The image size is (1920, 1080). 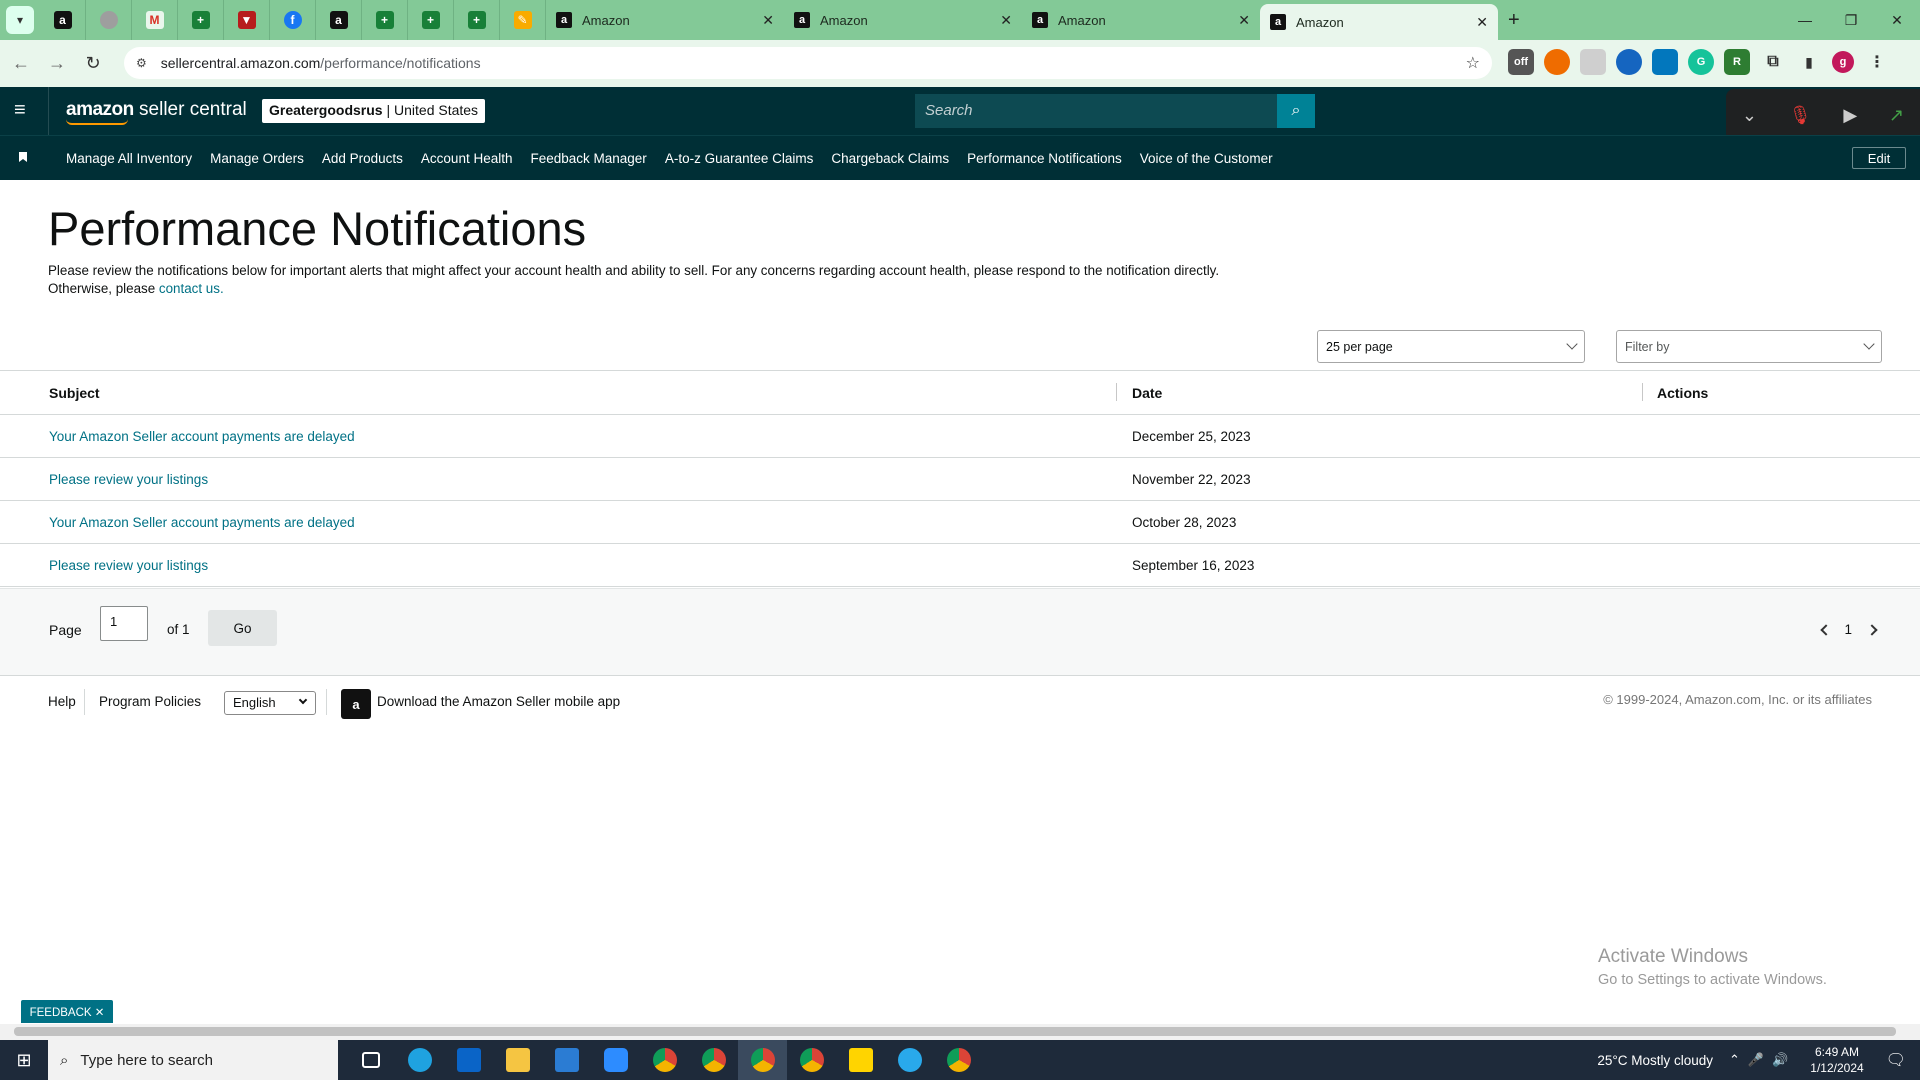 What do you see at coordinates (1701, 62) in the screenshot?
I see `grammarly-icon: G` at bounding box center [1701, 62].